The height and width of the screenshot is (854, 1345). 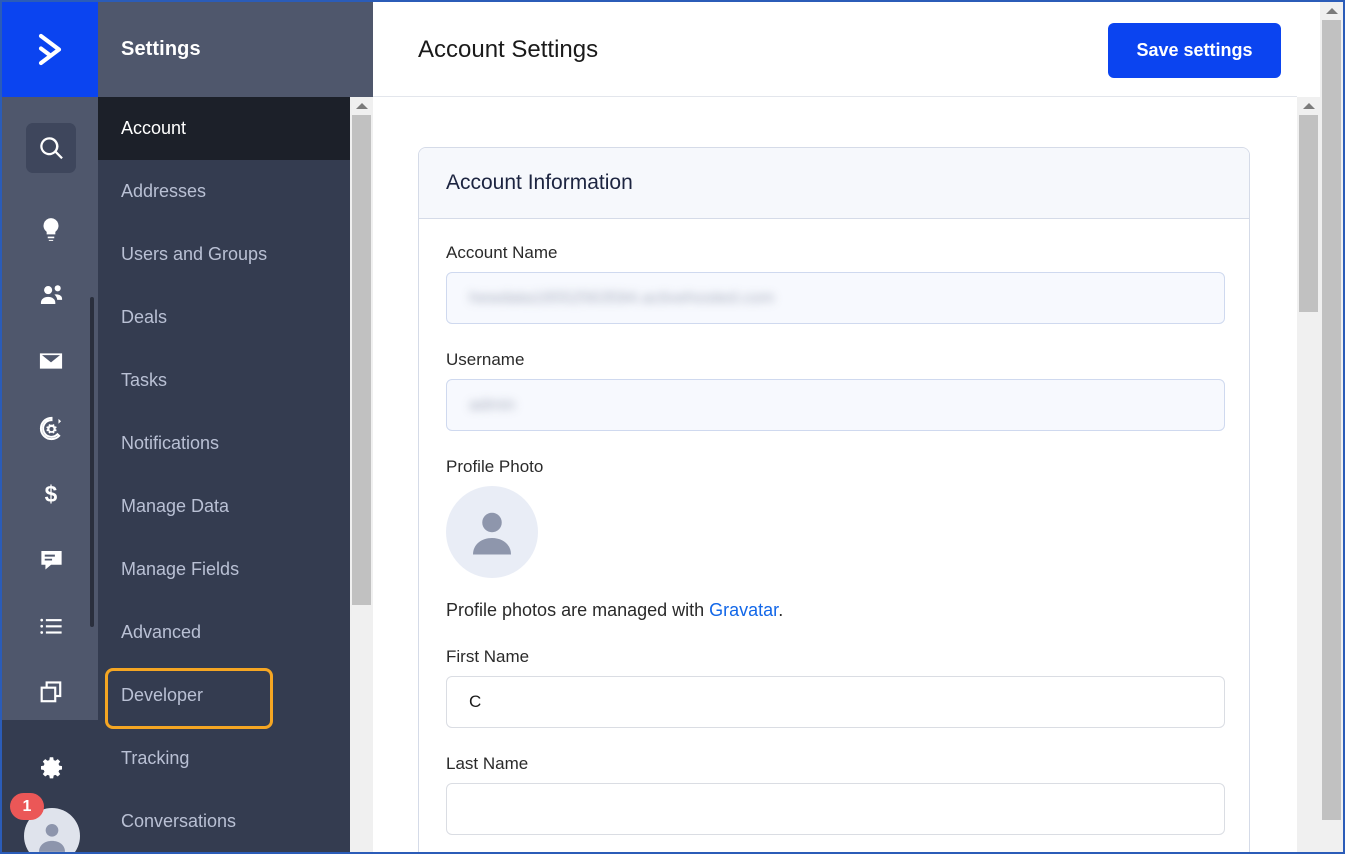 I want to click on search-icon, so click(x=51, y=148).